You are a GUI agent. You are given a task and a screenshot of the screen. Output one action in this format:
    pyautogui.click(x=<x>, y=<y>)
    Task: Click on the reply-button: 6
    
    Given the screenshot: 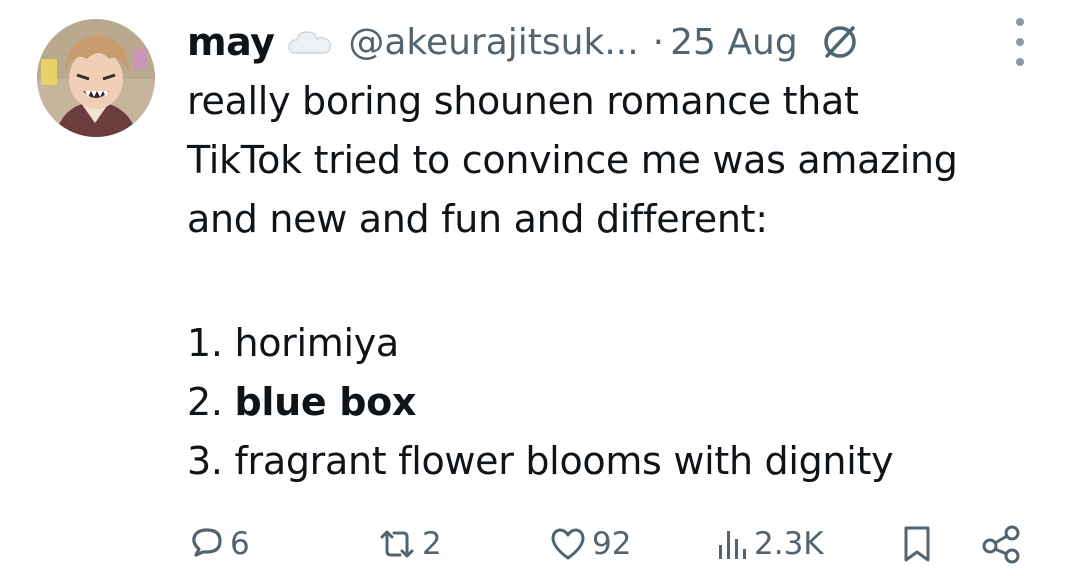 What is the action you would take?
    pyautogui.click(x=219, y=544)
    